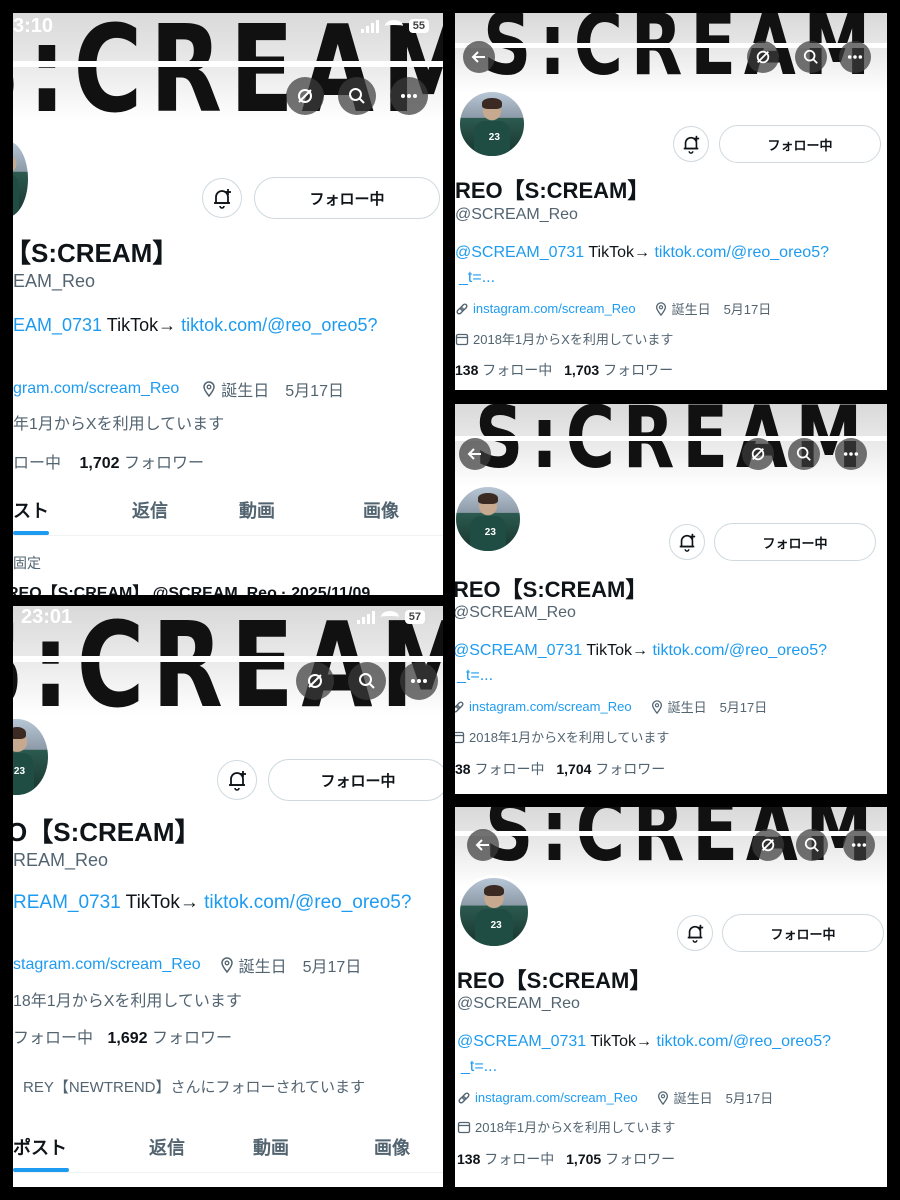 This screenshot has width=900, height=1200. Describe the element at coordinates (194, 1086) in the screenshot. I see `followed-by-note: REY【NEWTREND】さんにフォローされています` at that location.